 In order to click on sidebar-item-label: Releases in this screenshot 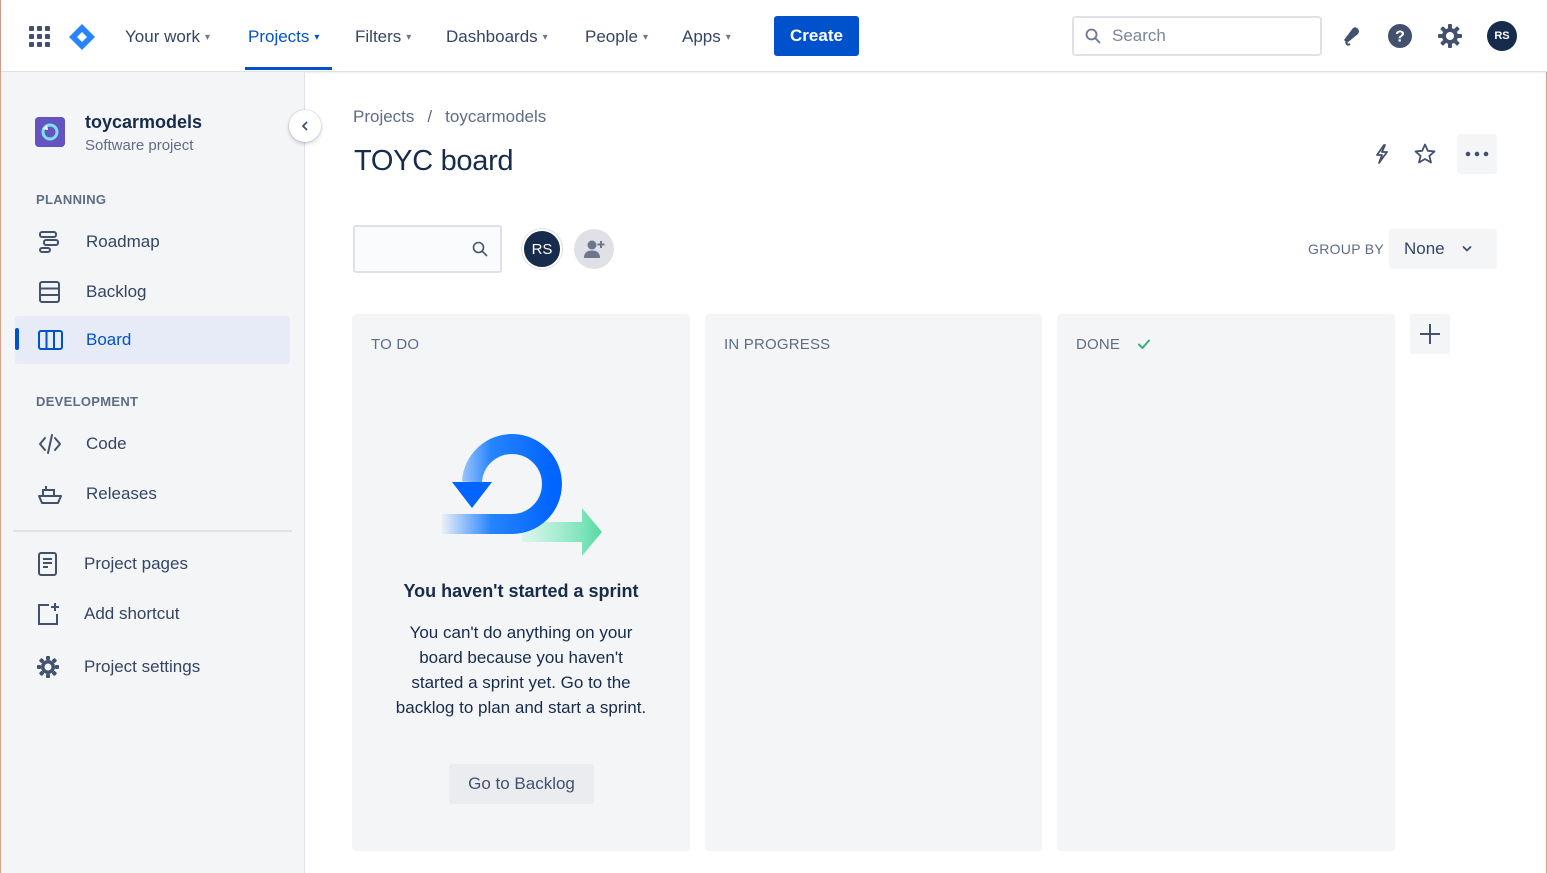, I will do `click(121, 493)`.